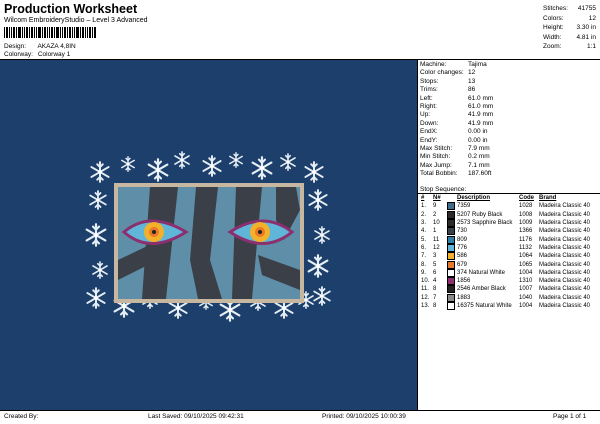  Describe the element at coordinates (18, 54) in the screenshot. I see `colorway-label: Colorway:` at that location.